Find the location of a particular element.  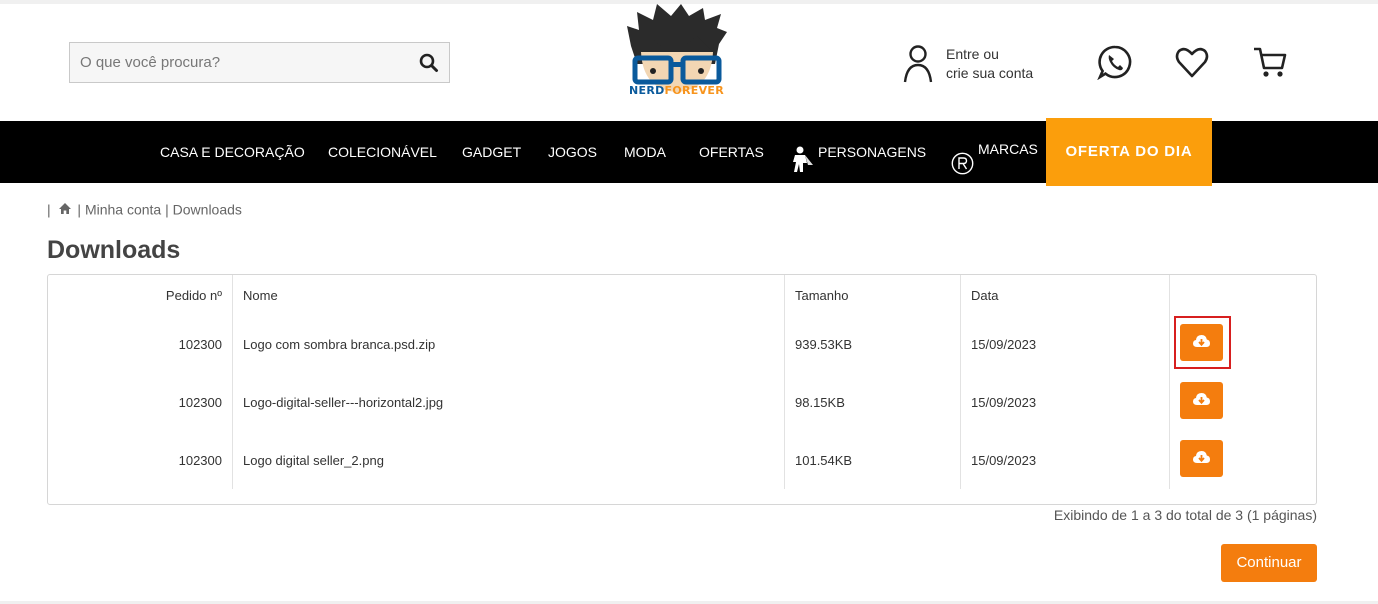

continue-button: Continuar is located at coordinates (1269, 563).